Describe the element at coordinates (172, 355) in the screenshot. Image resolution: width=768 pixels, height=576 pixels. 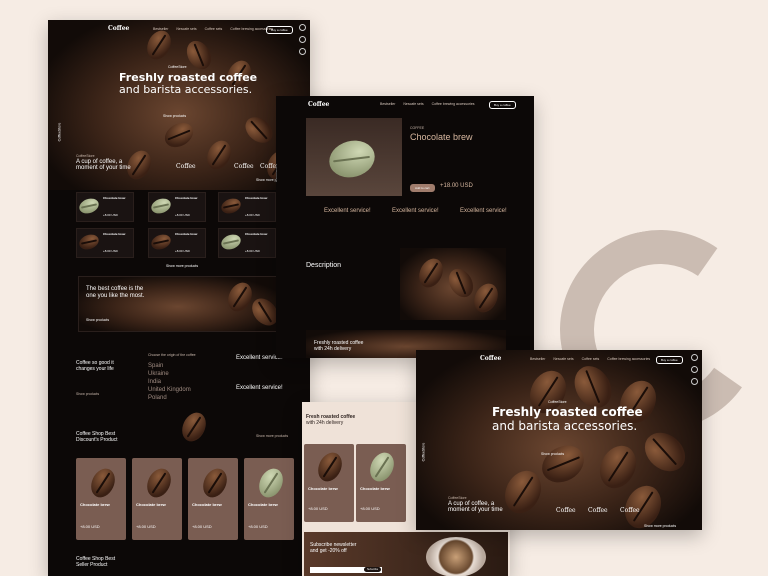
I see `origin-title: Choose the origin of the coffee` at that location.